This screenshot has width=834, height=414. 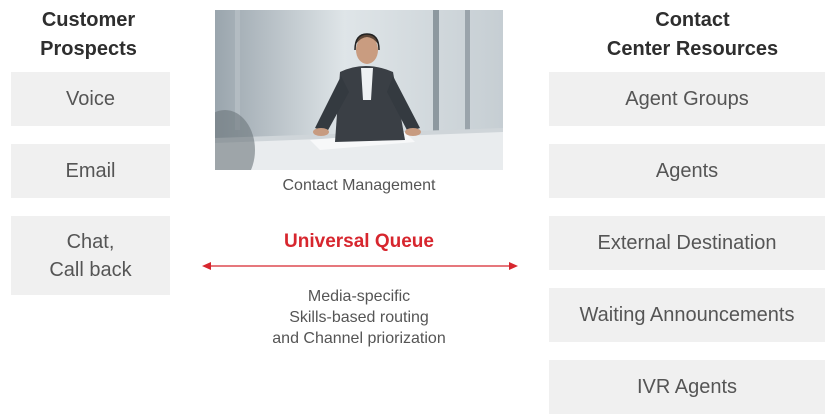 What do you see at coordinates (88, 34) in the screenshot?
I see `customer-prospects-heading: Customer Prospects` at bounding box center [88, 34].